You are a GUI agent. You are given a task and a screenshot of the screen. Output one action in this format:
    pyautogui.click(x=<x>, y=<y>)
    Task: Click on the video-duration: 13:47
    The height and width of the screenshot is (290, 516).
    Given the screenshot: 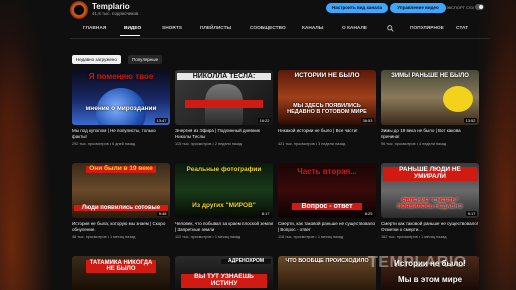 What is the action you would take?
    pyautogui.click(x=161, y=120)
    